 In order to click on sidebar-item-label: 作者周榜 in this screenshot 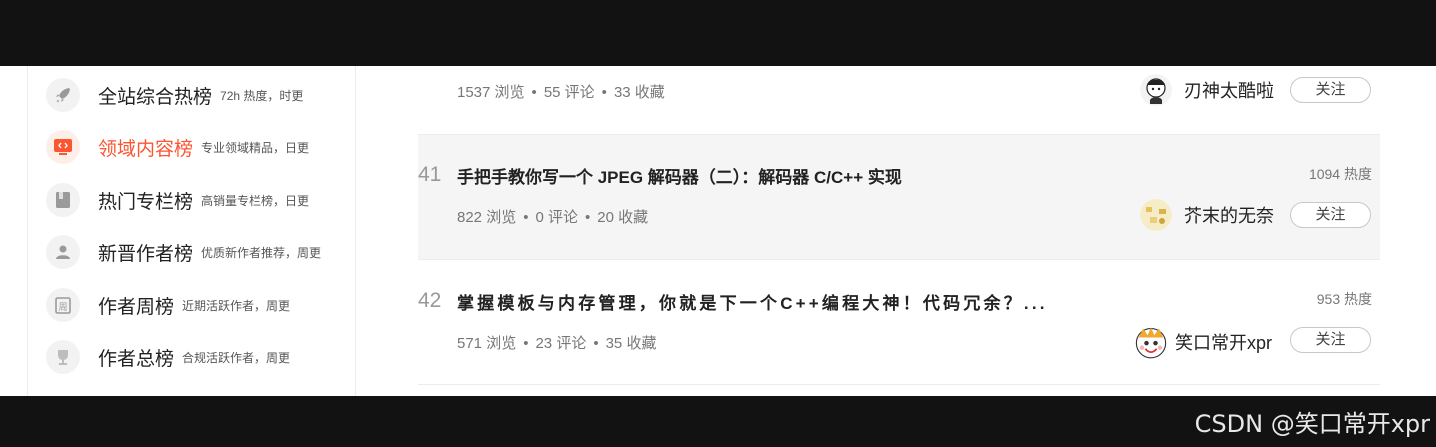, I will do `click(136, 307)`.